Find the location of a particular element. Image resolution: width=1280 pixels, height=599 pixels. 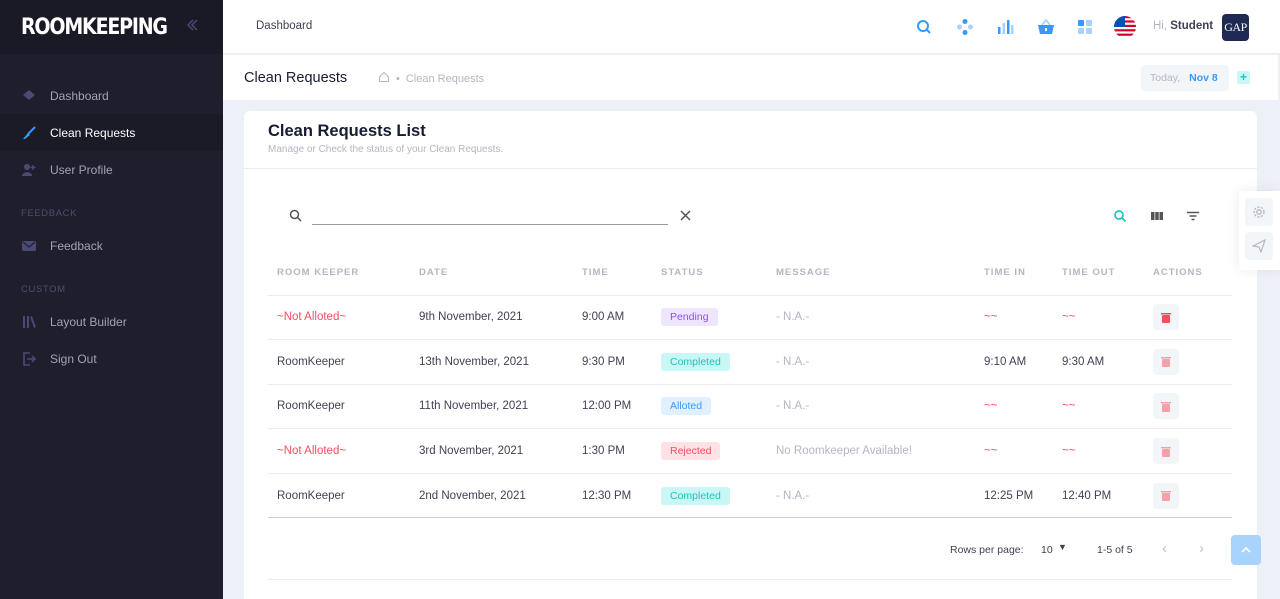

cell-time-in: 9:10 AM is located at coordinates (1014, 362).